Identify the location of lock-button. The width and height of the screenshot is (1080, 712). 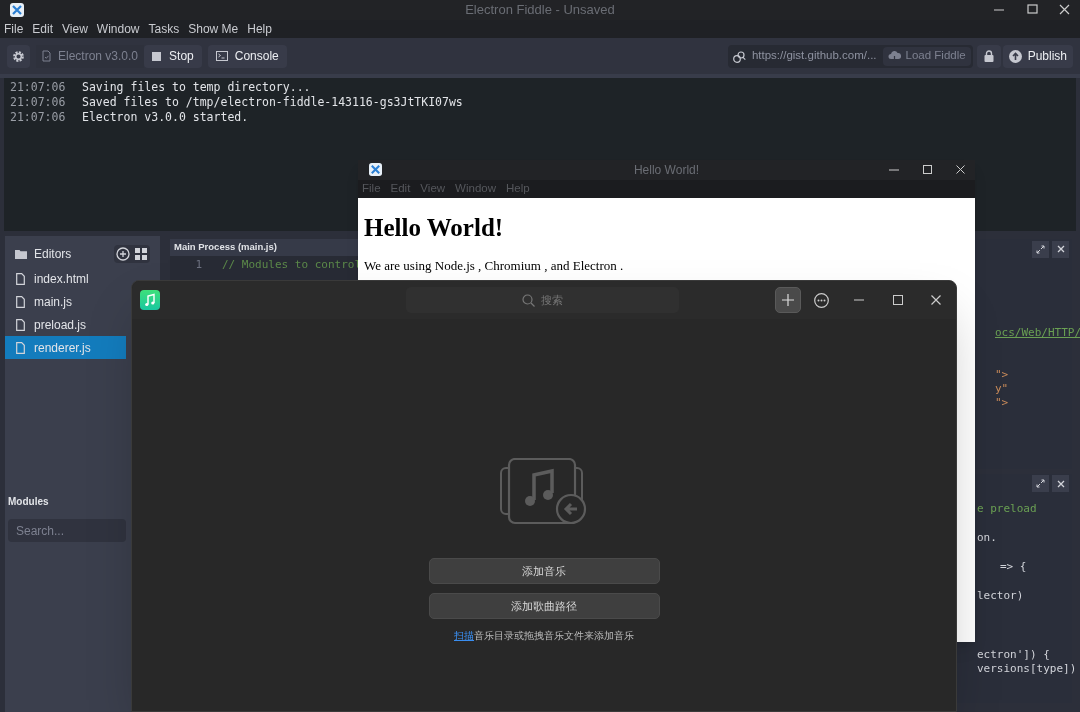
(988, 56).